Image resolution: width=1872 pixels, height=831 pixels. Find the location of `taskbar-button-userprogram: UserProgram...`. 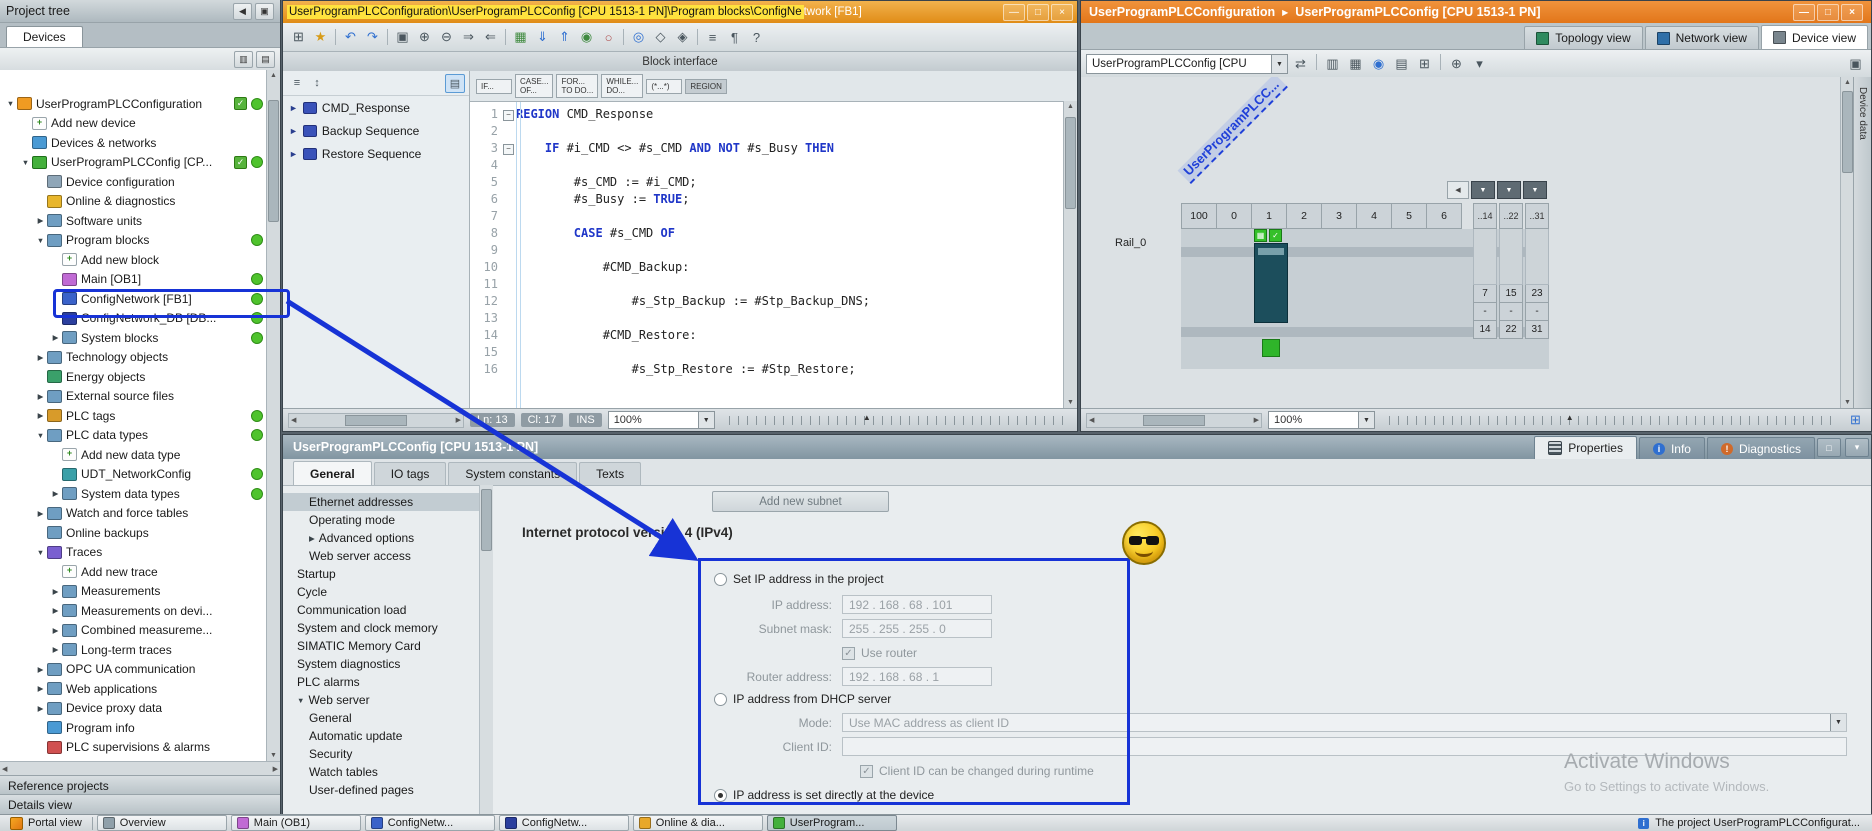

taskbar-button-userprogram: UserProgram... is located at coordinates (831, 823).